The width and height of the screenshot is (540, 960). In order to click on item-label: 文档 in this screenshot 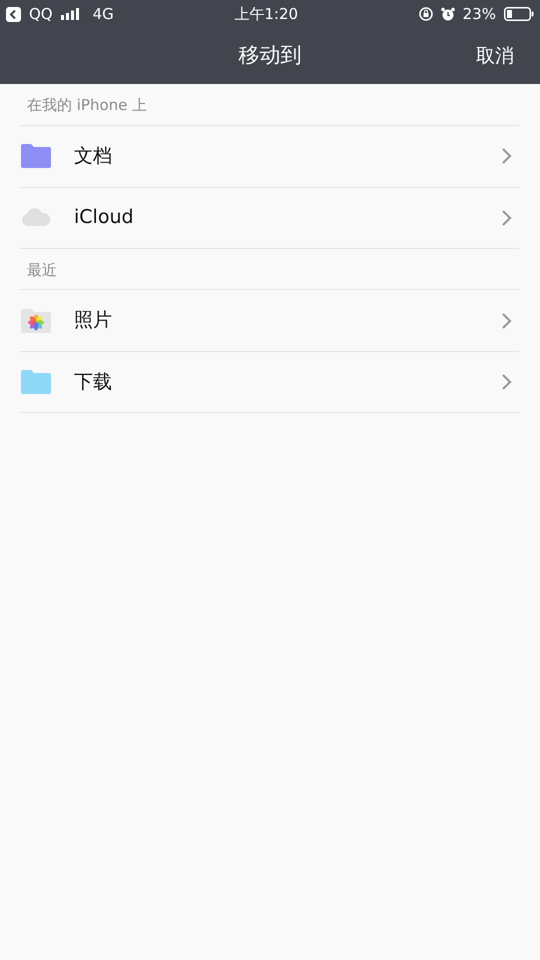, I will do `click(93, 156)`.